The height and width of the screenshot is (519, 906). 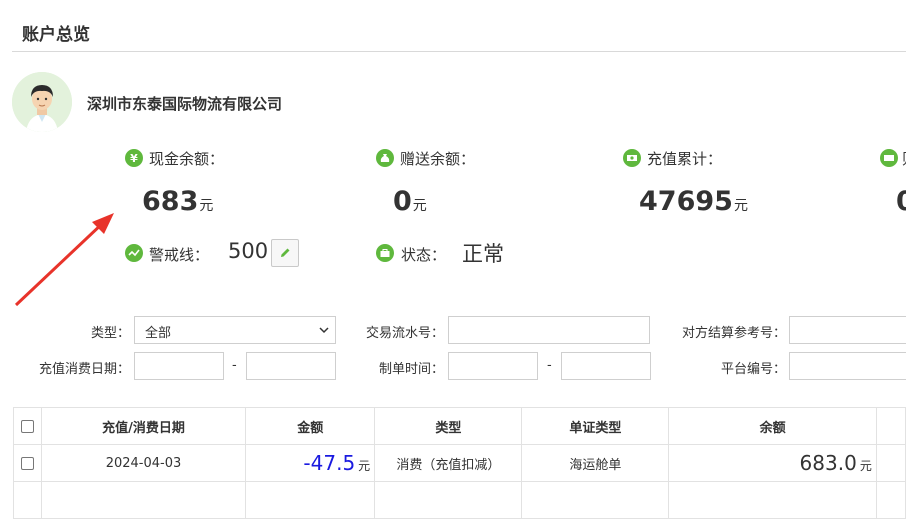 I want to click on platform-no-input, so click(x=847, y=366).